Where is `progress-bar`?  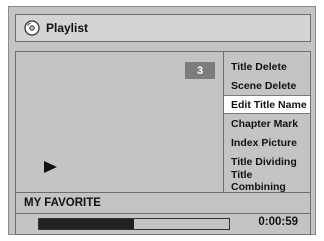 progress-bar is located at coordinates (134, 224).